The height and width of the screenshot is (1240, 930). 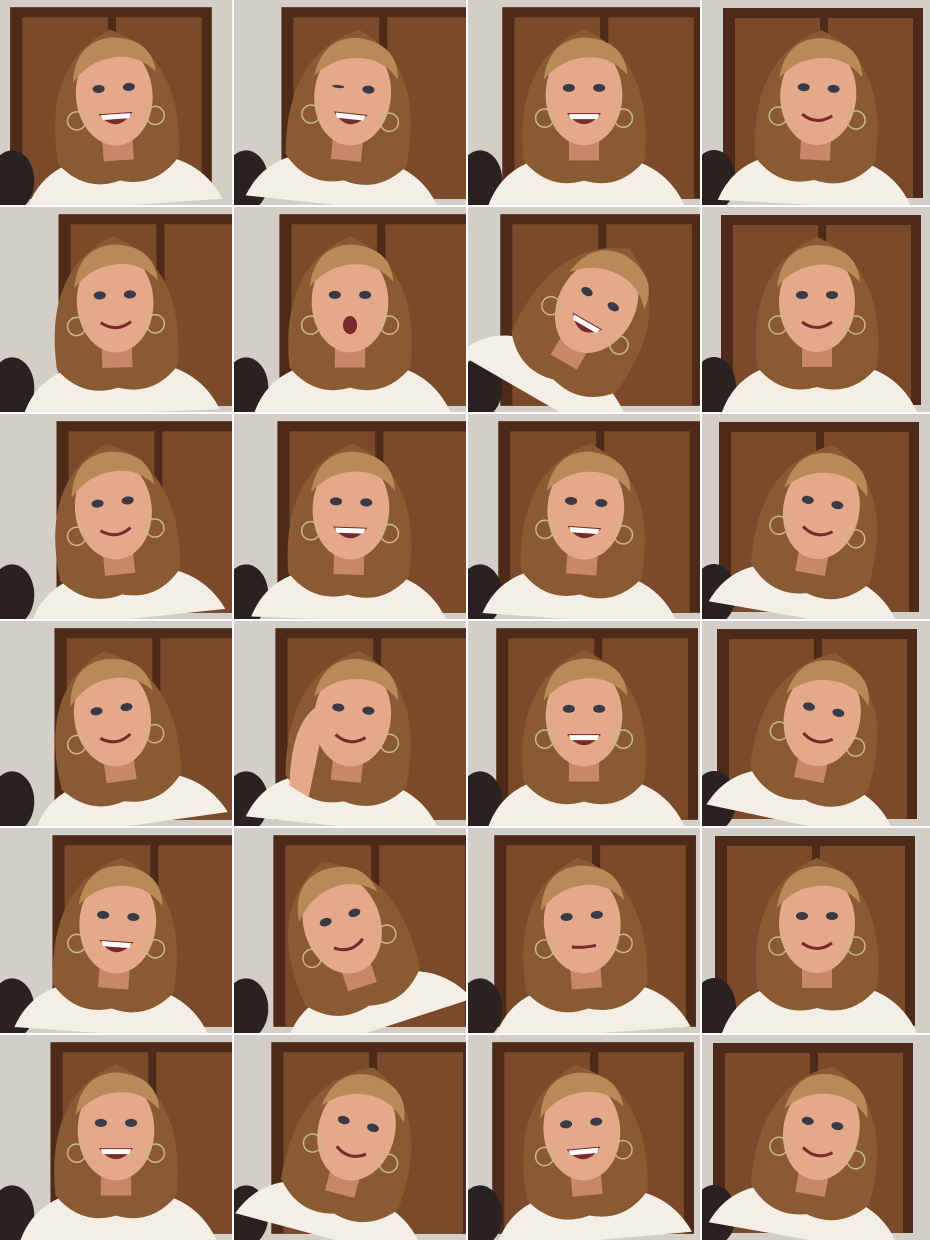 I want to click on mouth, so click(x=350, y=325).